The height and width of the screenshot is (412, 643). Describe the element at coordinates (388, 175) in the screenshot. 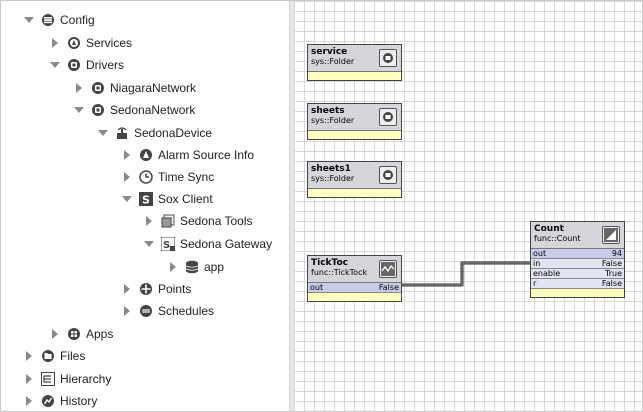

I see `folder-icon` at that location.